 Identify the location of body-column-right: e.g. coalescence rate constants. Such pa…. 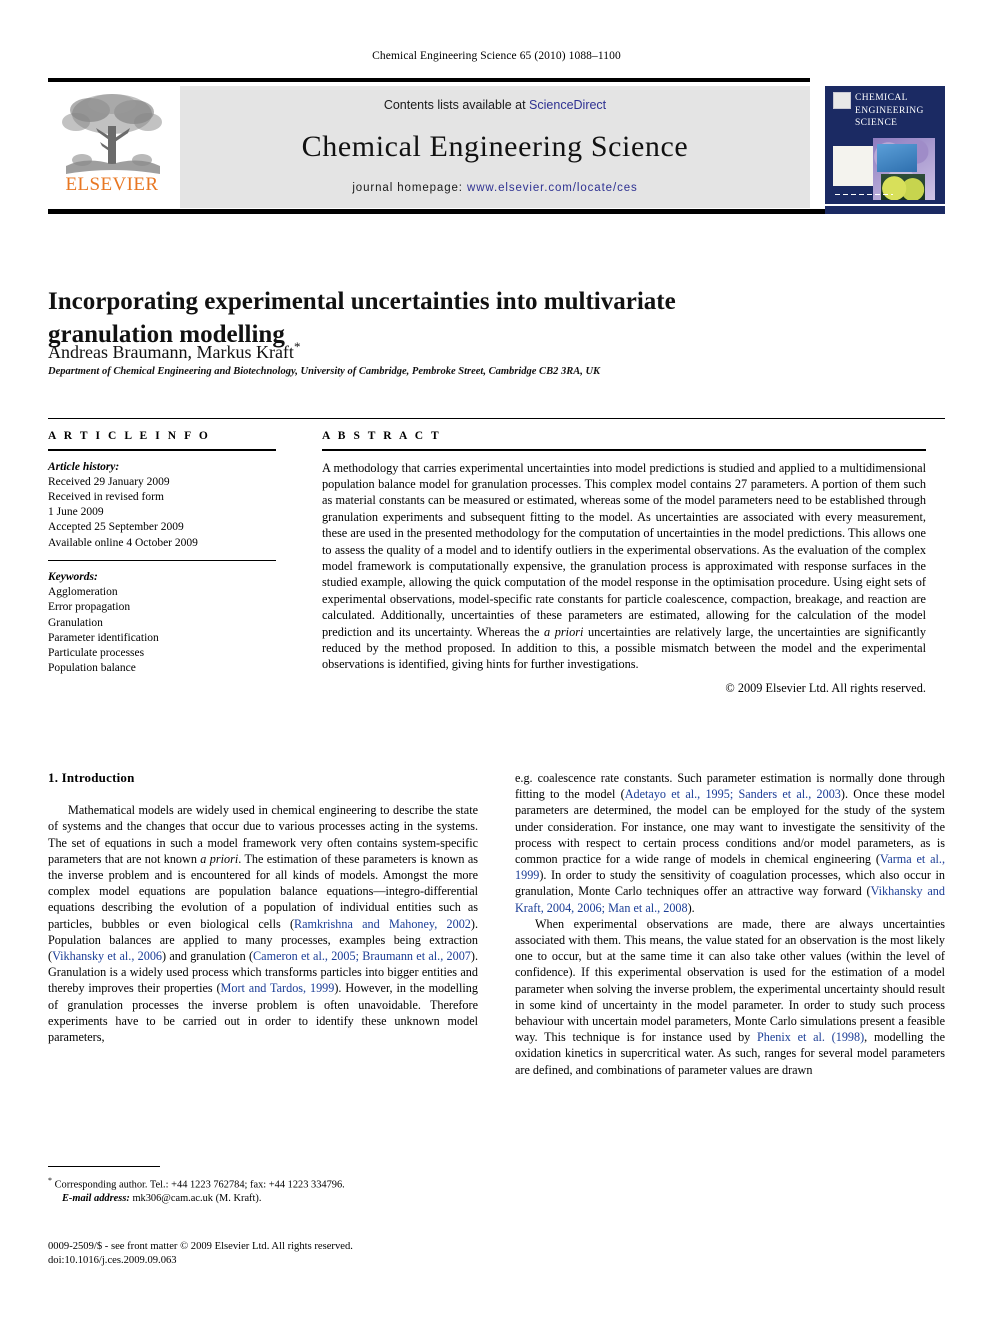
(730, 924).